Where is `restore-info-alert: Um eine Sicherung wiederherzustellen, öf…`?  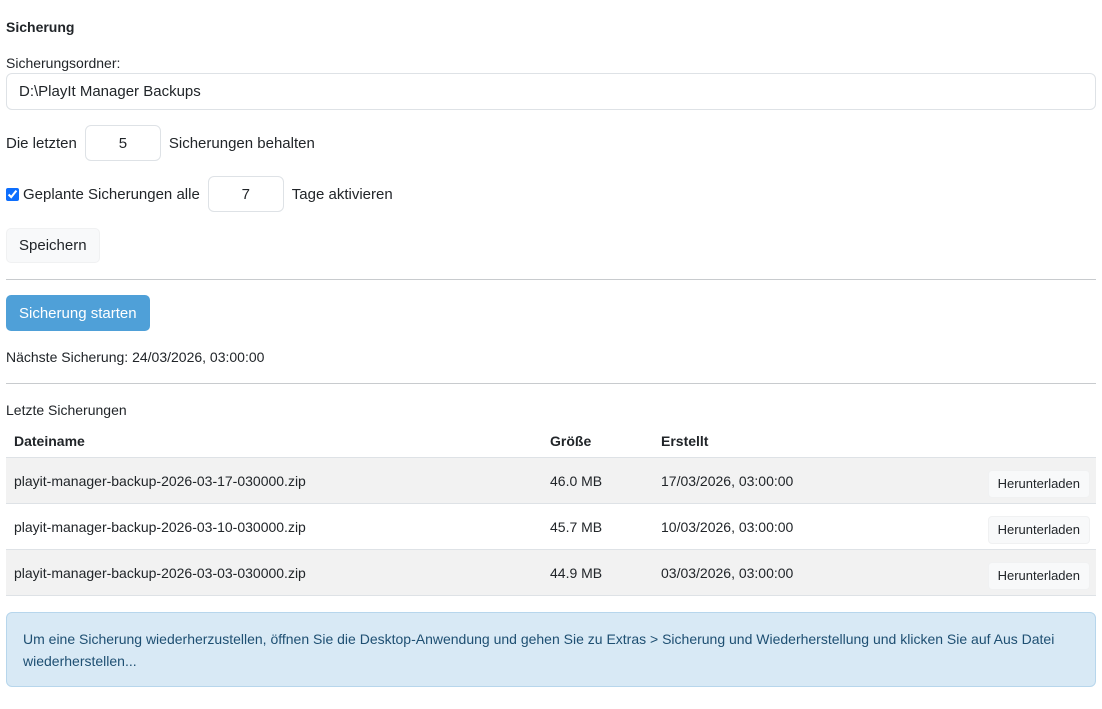
restore-info-alert: Um eine Sicherung wiederherzustellen, öf… is located at coordinates (551, 649).